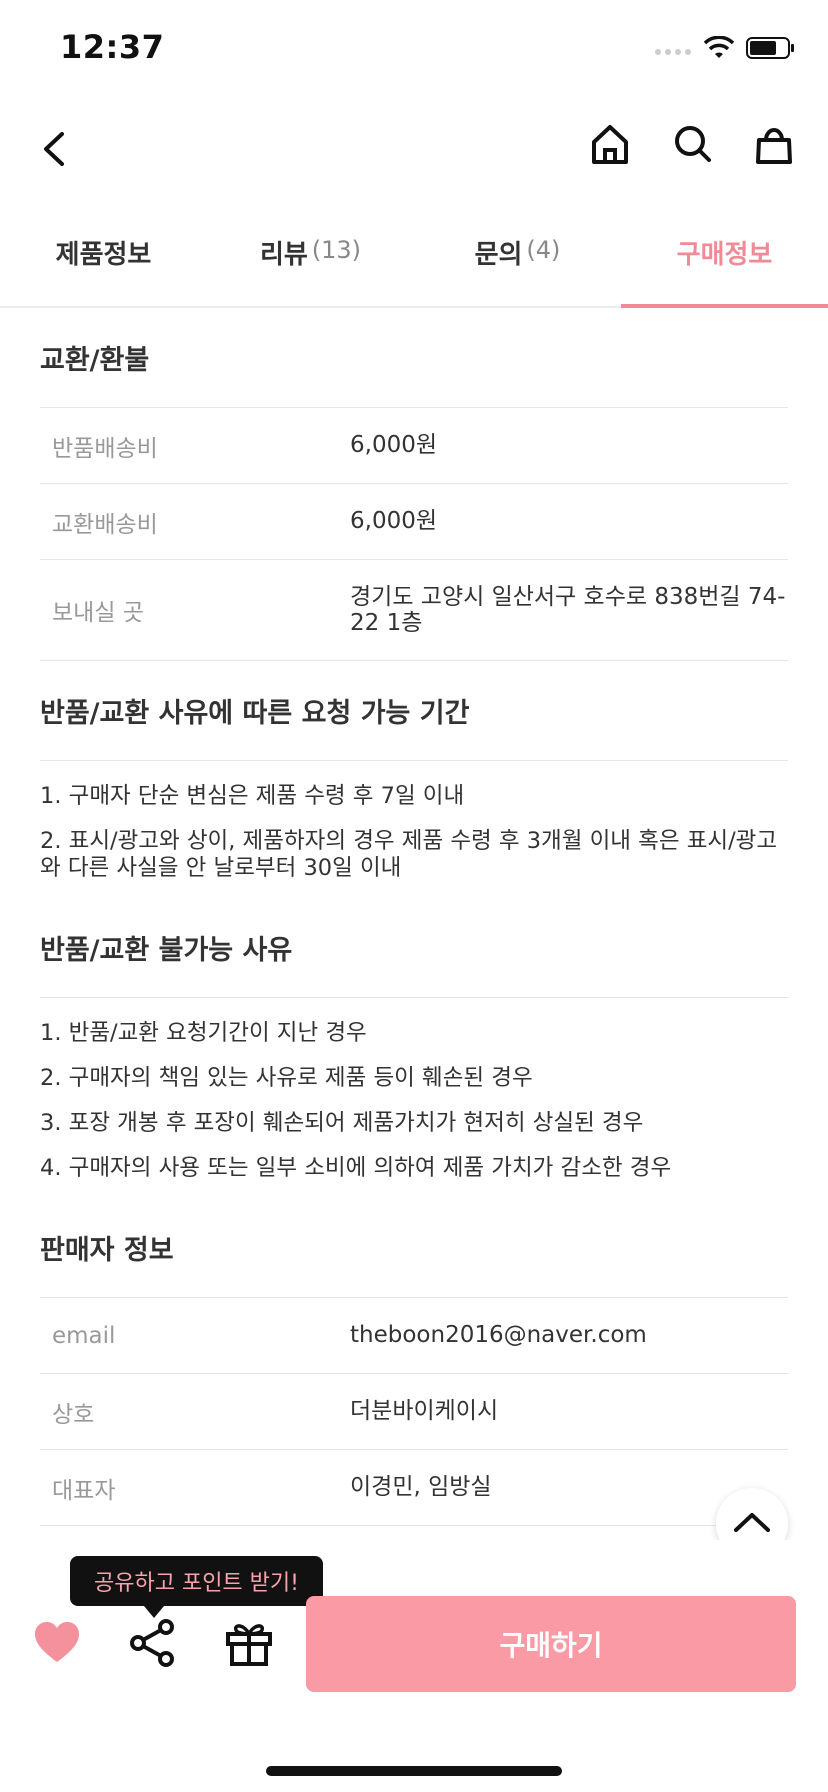 The width and height of the screenshot is (828, 1792). What do you see at coordinates (414, 1248) in the screenshot?
I see `seller-info-title: 판매자 정보` at bounding box center [414, 1248].